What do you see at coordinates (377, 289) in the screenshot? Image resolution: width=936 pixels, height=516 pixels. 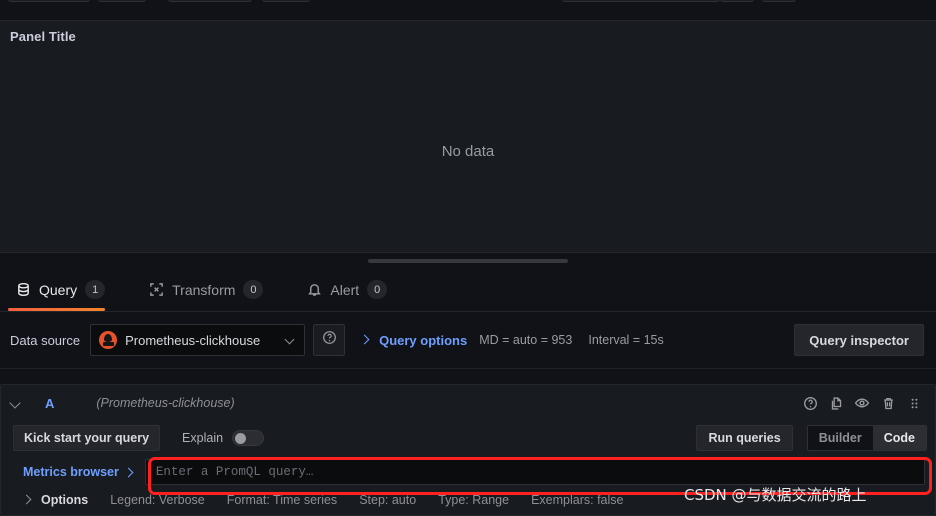 I see `tab-alert-count: 0` at bounding box center [377, 289].